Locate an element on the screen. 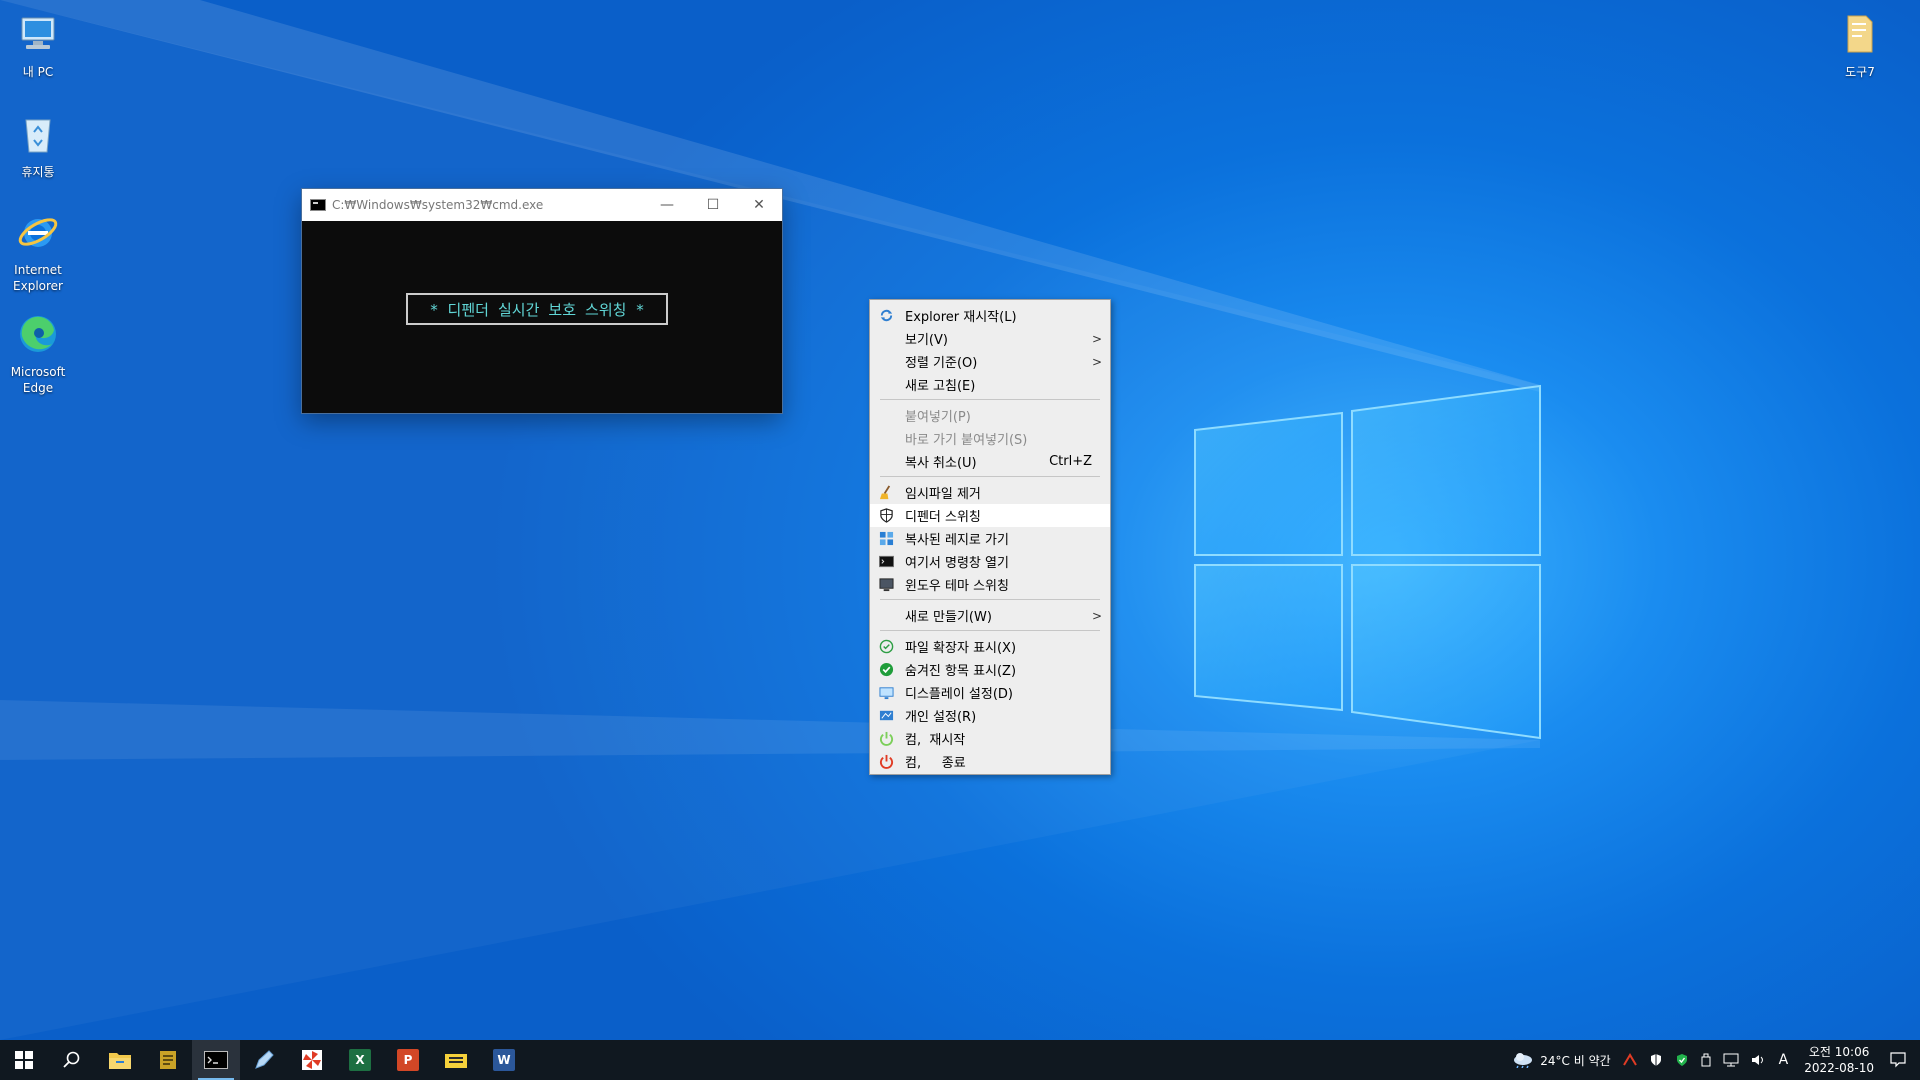 This screenshot has height=1080, width=1920. menu-item-view: 보기(V) > is located at coordinates (990, 338).